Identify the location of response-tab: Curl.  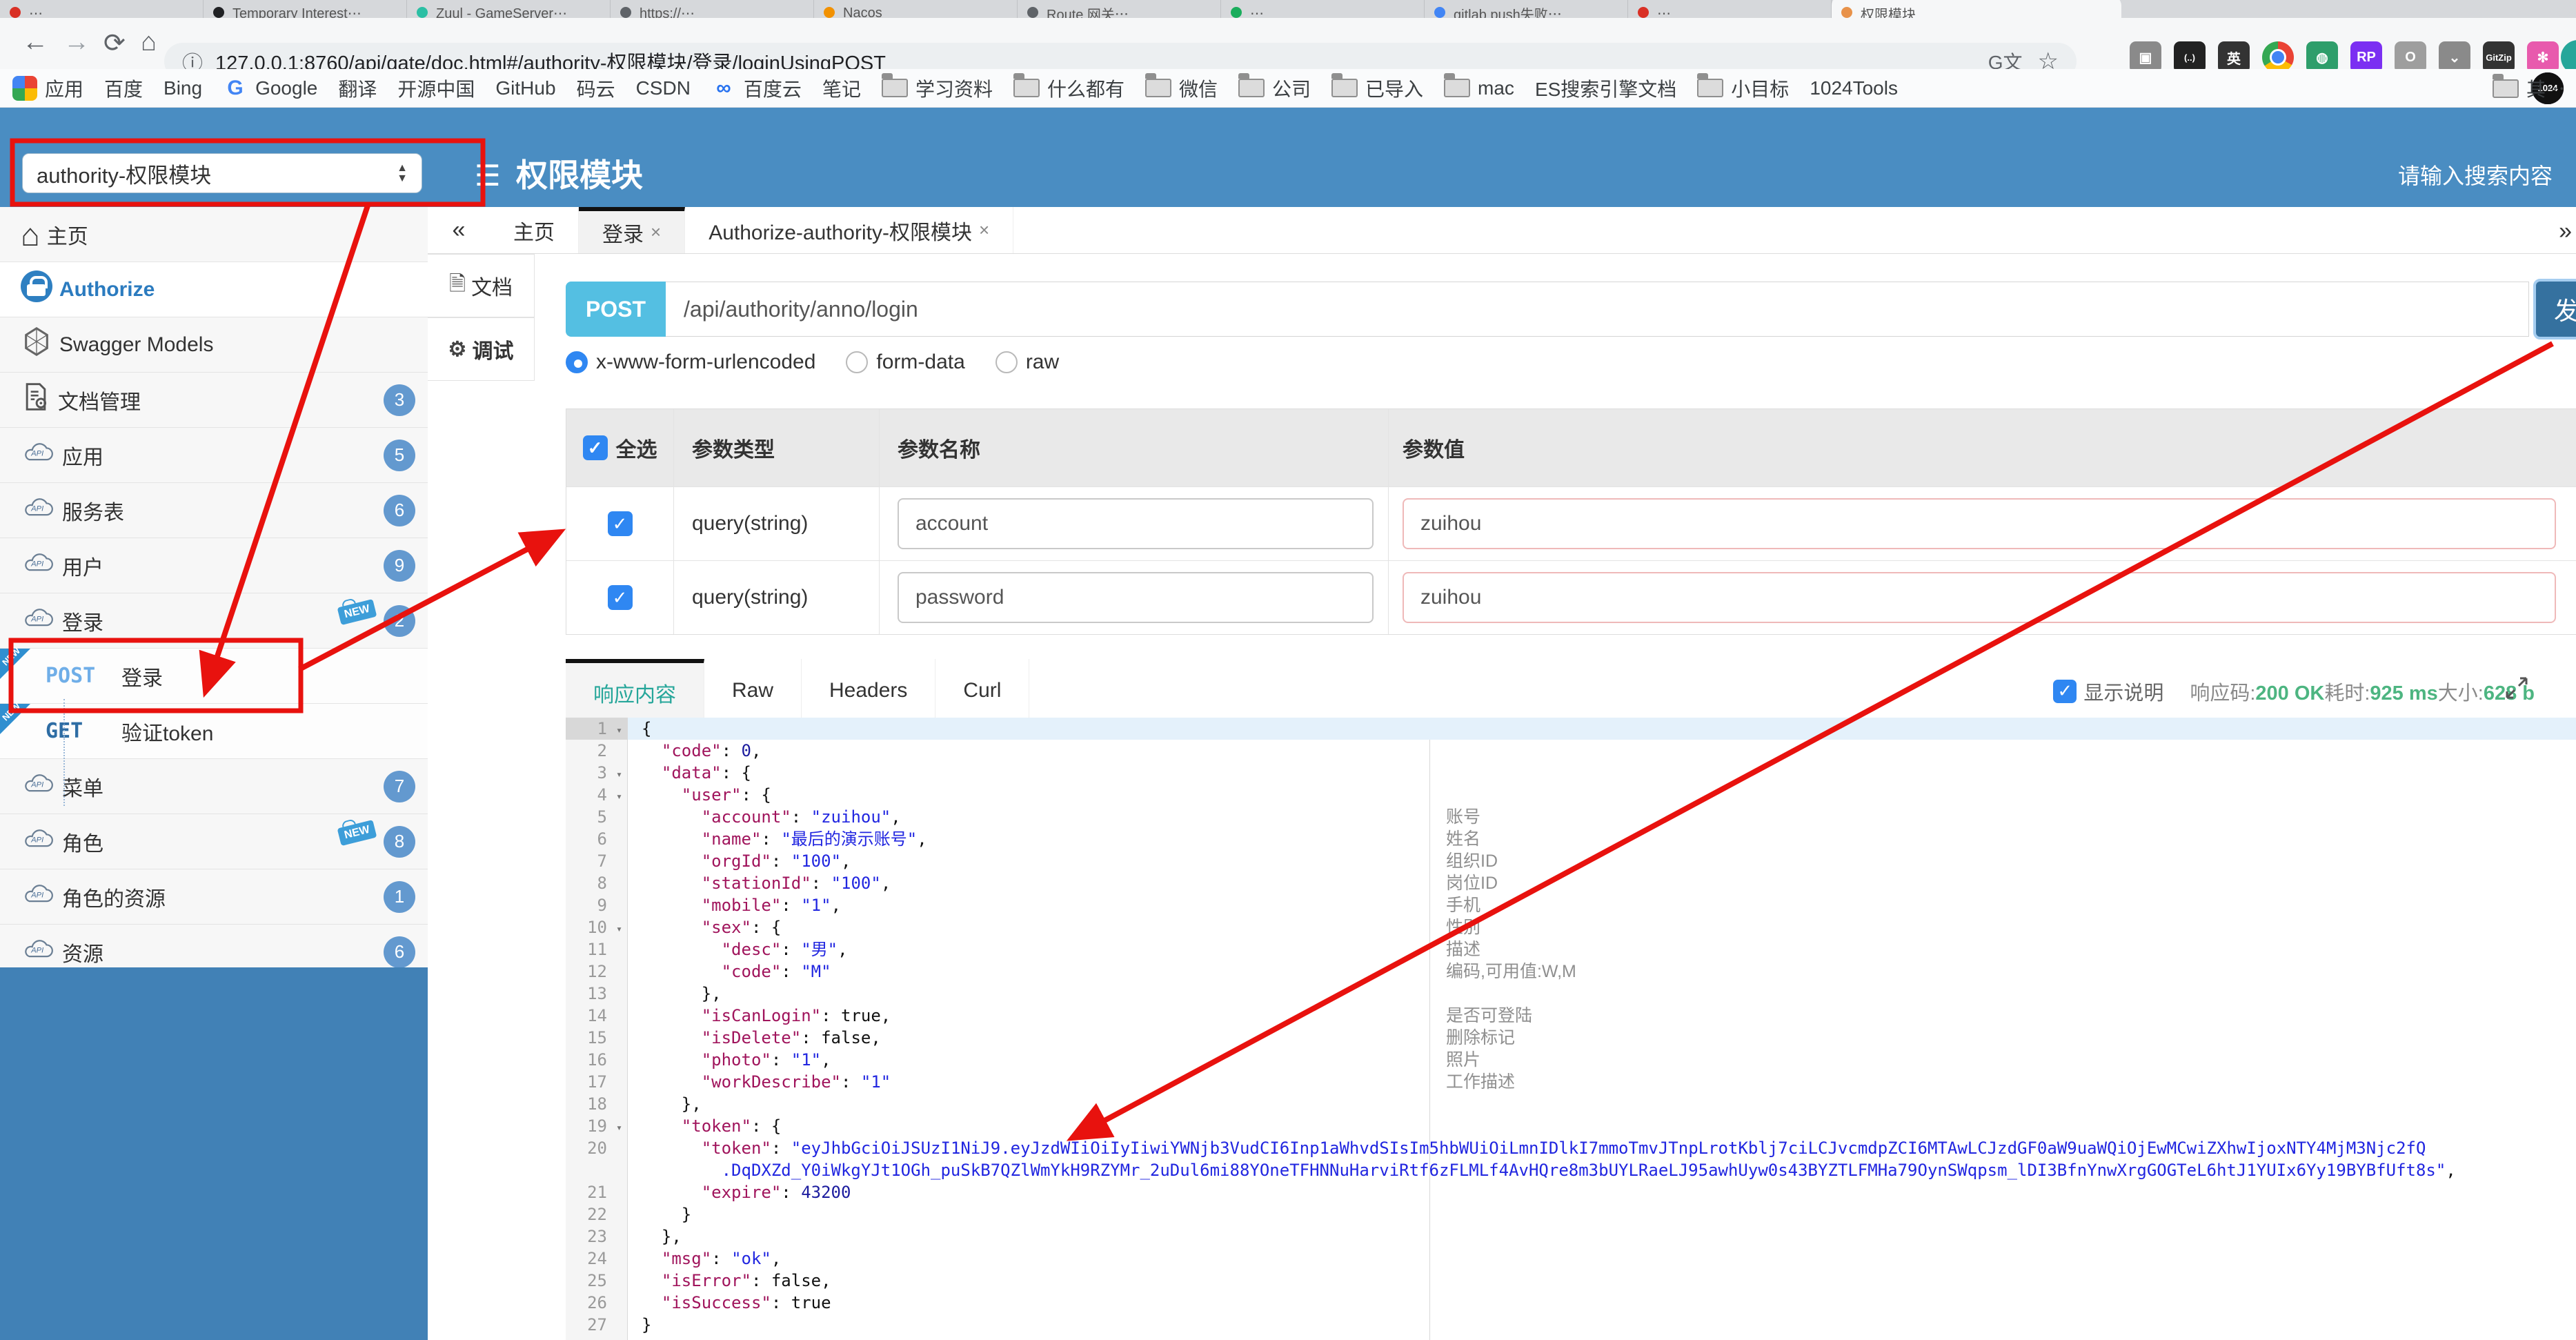
(982, 690).